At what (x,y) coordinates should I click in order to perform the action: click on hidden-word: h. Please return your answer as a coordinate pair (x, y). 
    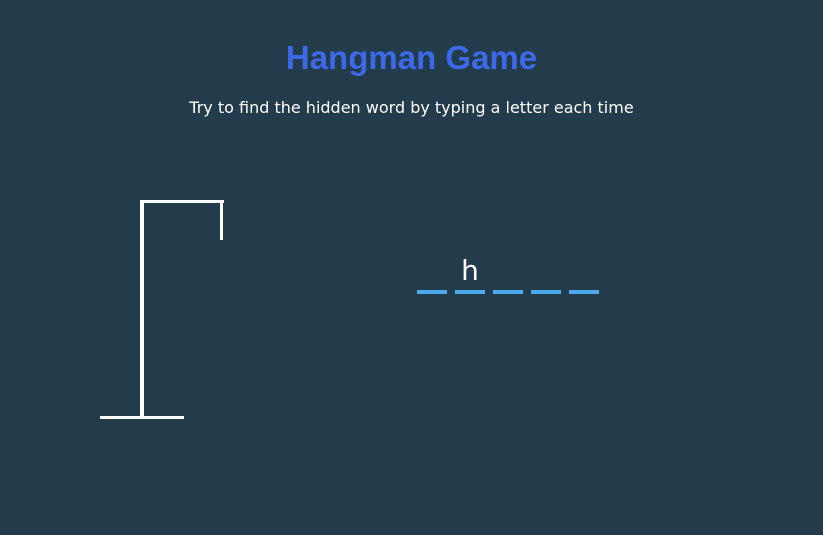
    Looking at the image, I should click on (508, 274).